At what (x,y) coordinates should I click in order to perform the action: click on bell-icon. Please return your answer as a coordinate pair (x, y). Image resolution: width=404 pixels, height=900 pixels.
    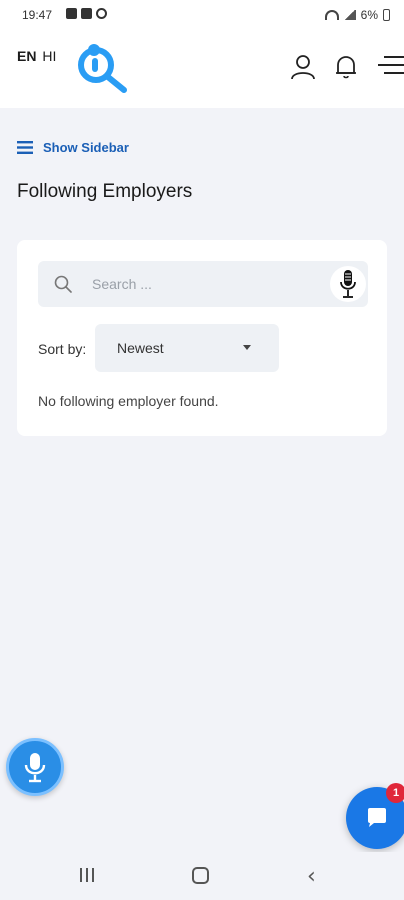
    Looking at the image, I should click on (346, 67).